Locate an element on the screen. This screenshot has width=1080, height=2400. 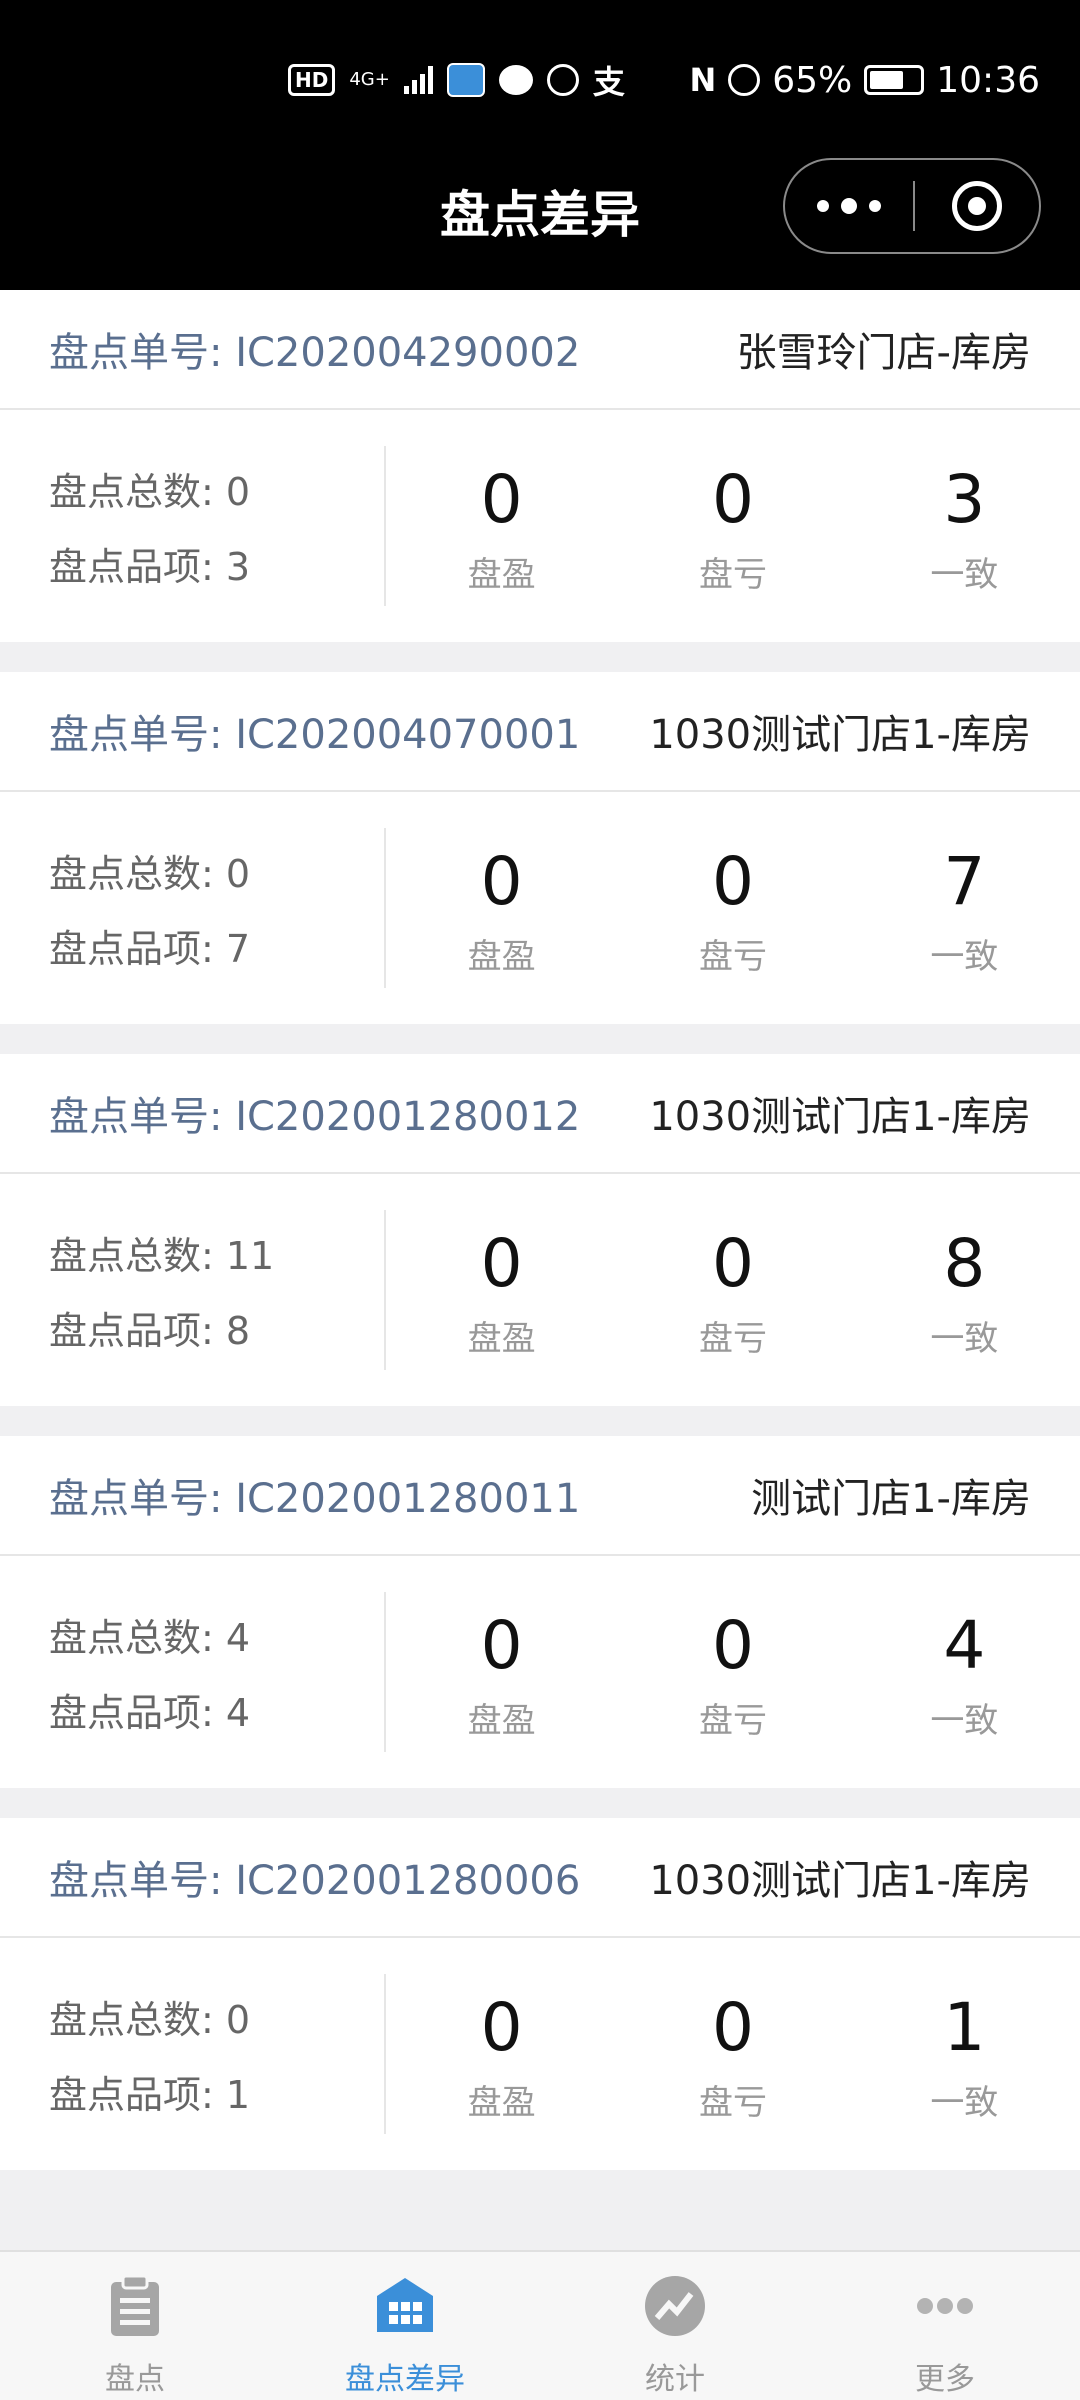
record-header: 盘点单号: IC202004070001 1030测试门店1-库房 is located at coordinates (540, 732).